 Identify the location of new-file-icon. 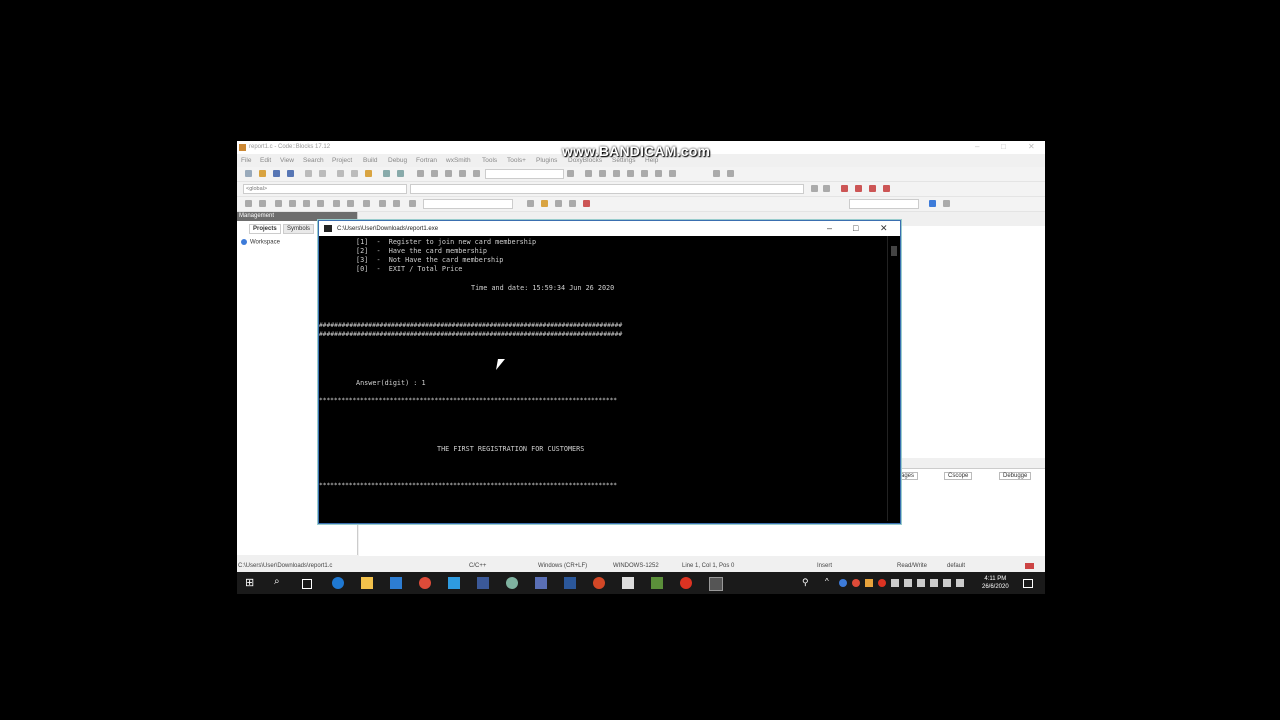
(248, 173).